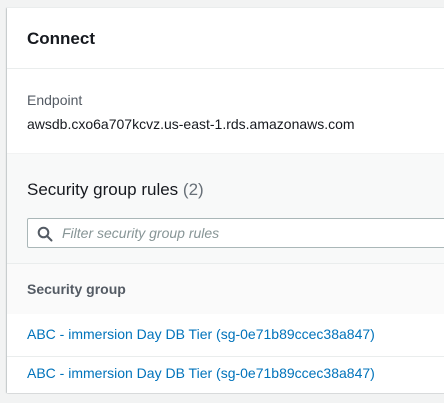 This screenshot has width=444, height=403. What do you see at coordinates (193, 189) in the screenshot?
I see `security-group-rules-count: (2)` at bounding box center [193, 189].